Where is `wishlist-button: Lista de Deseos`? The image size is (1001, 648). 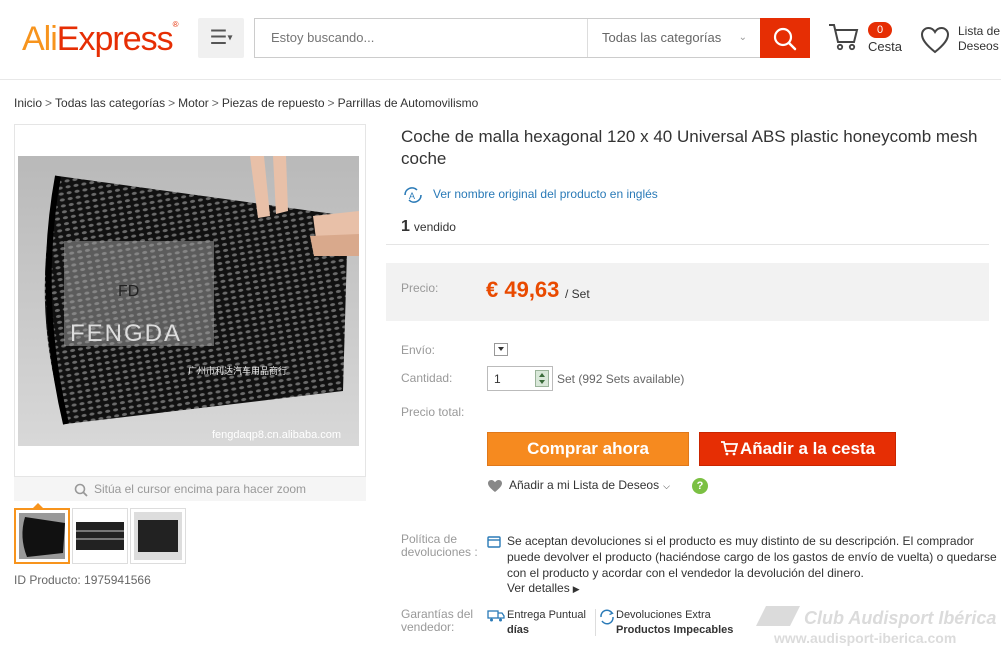 wishlist-button: Lista de Deseos is located at coordinates (960, 42).